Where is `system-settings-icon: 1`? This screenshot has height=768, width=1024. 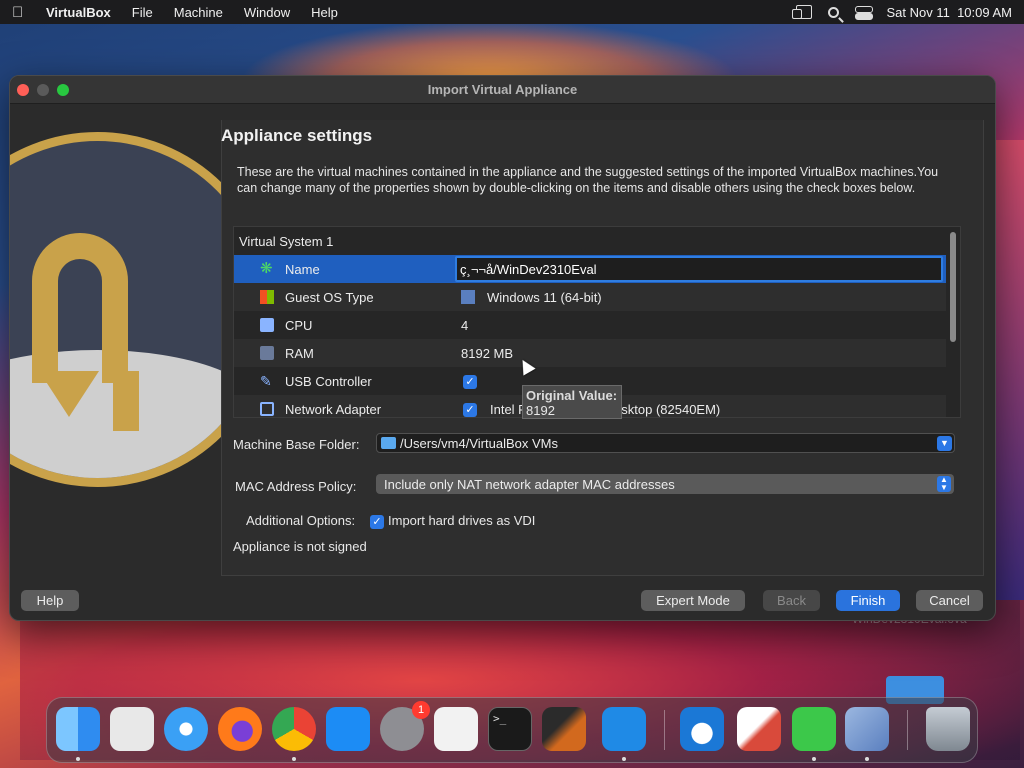 system-settings-icon: 1 is located at coordinates (405, 726).